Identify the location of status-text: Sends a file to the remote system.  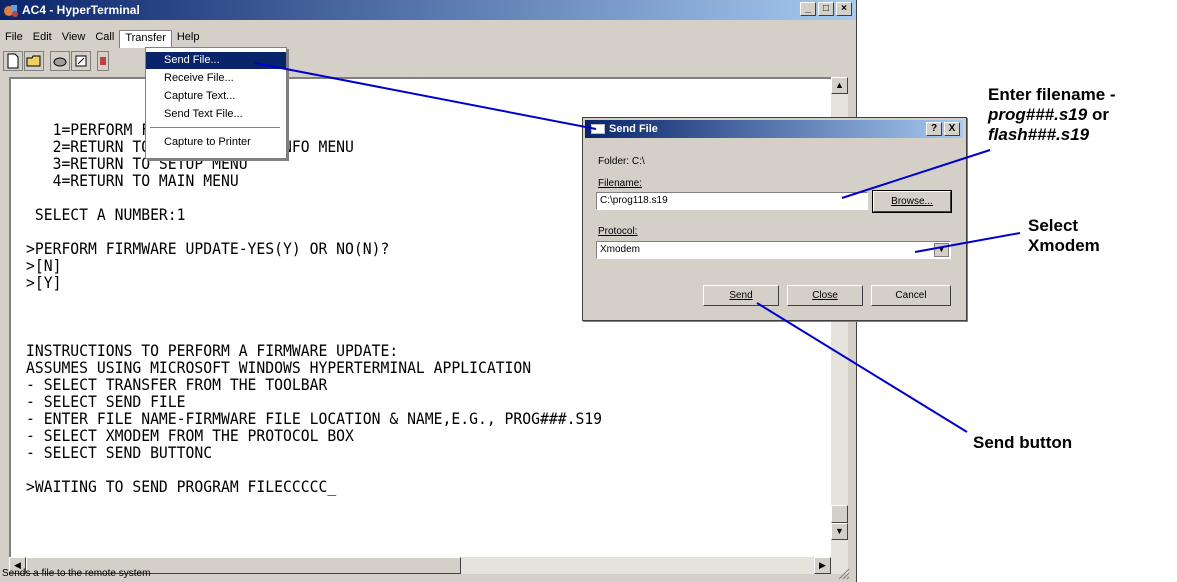
(76, 573).